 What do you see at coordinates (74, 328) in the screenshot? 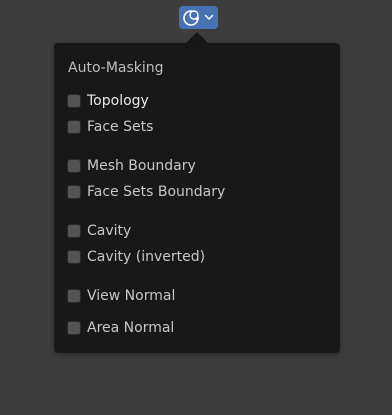
I see `area-normal-checkbox` at bounding box center [74, 328].